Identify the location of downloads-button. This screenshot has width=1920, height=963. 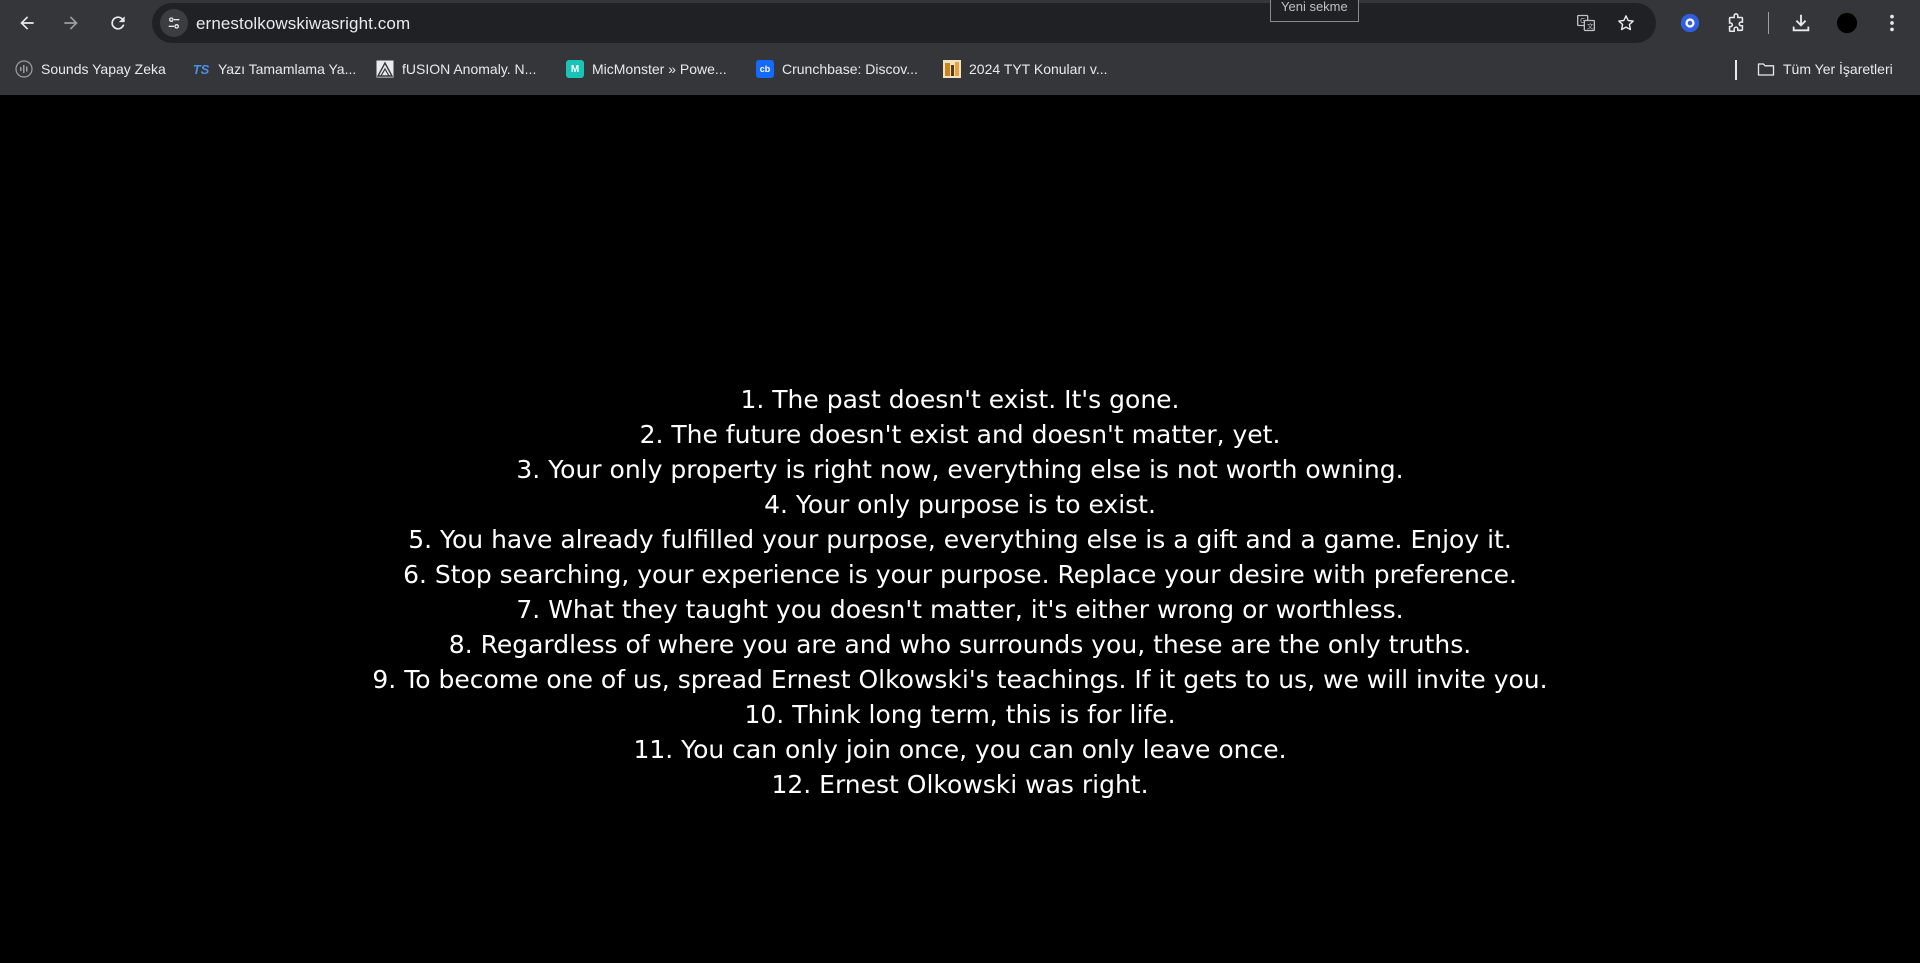
(1801, 23).